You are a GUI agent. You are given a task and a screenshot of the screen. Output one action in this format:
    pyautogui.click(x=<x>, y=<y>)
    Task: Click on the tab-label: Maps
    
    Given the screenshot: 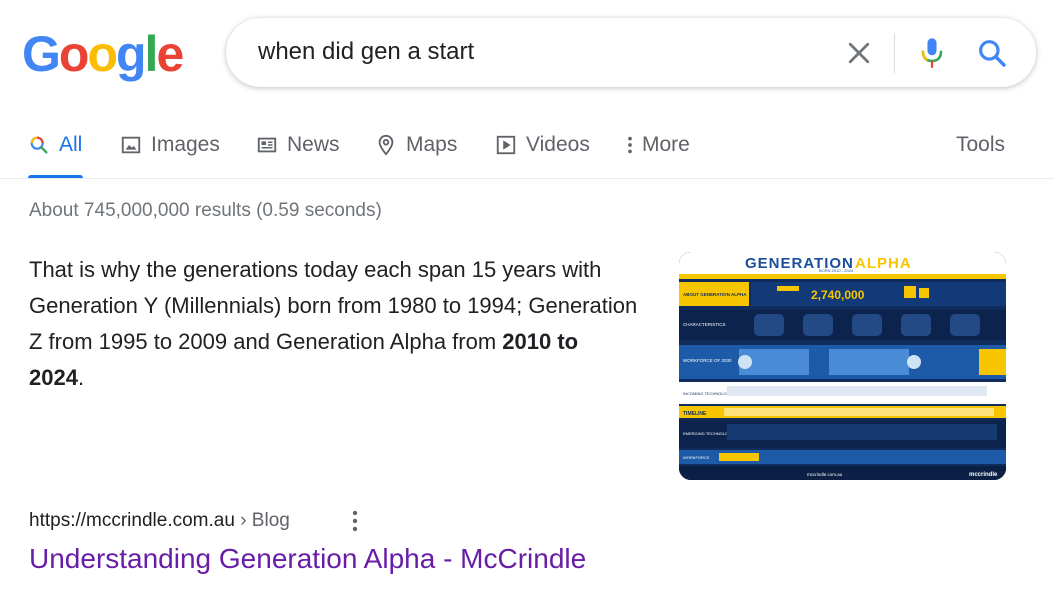 What is the action you would take?
    pyautogui.click(x=432, y=144)
    